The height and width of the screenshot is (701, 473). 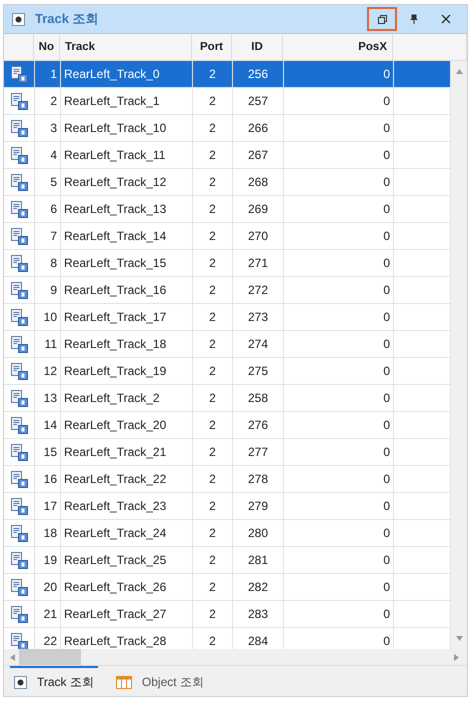 I want to click on table-cell: RearLeft_Track_18, so click(x=127, y=344).